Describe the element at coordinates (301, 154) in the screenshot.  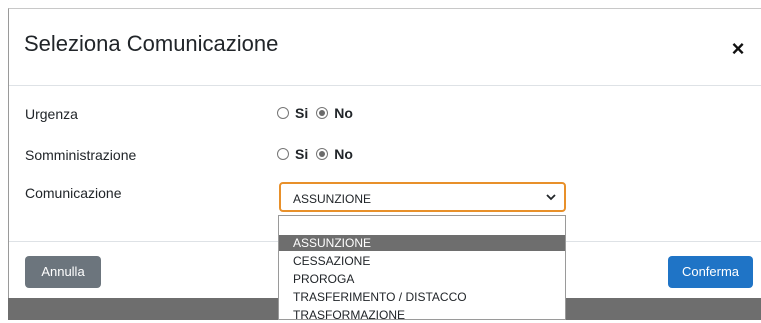
I see `somministrazione-si-label: Si` at that location.